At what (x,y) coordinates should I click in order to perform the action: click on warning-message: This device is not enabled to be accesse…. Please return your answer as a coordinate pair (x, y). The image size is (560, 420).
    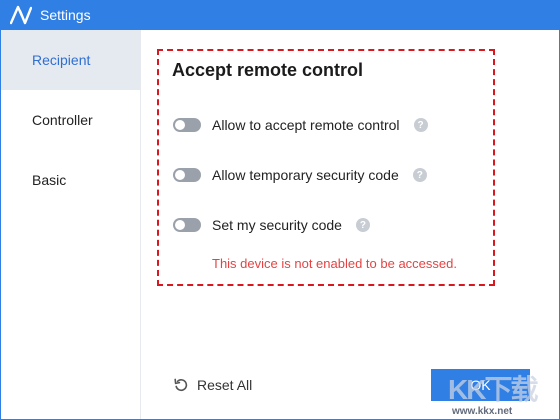
    Looking at the image, I should click on (334, 263).